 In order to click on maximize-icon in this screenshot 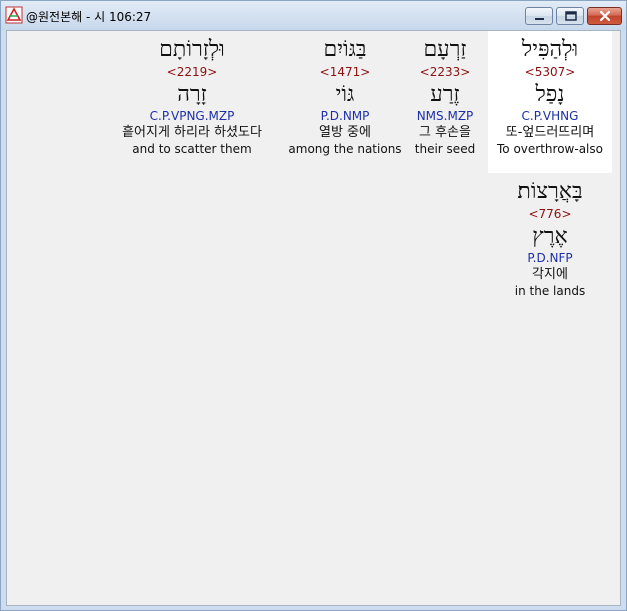, I will do `click(571, 16)`.